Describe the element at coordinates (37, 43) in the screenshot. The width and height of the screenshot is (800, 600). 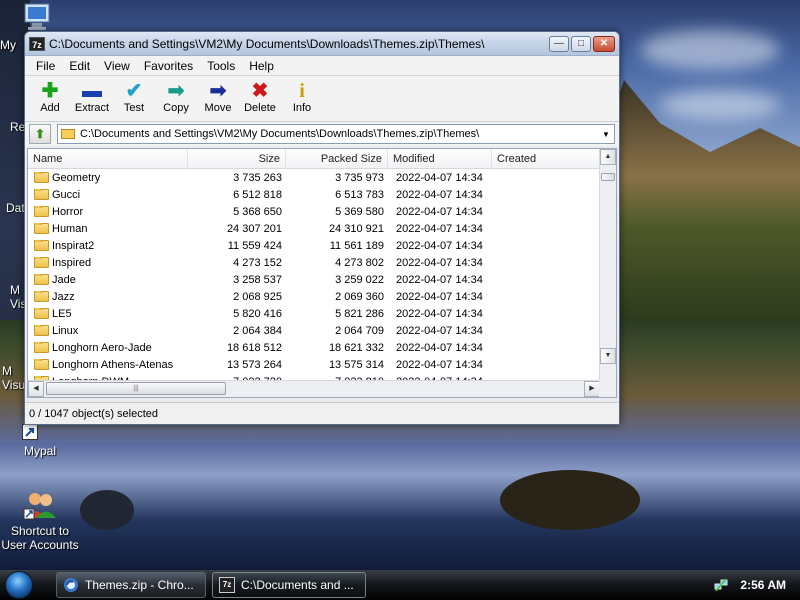
I see `7zip-app-icon: 7z` at that location.